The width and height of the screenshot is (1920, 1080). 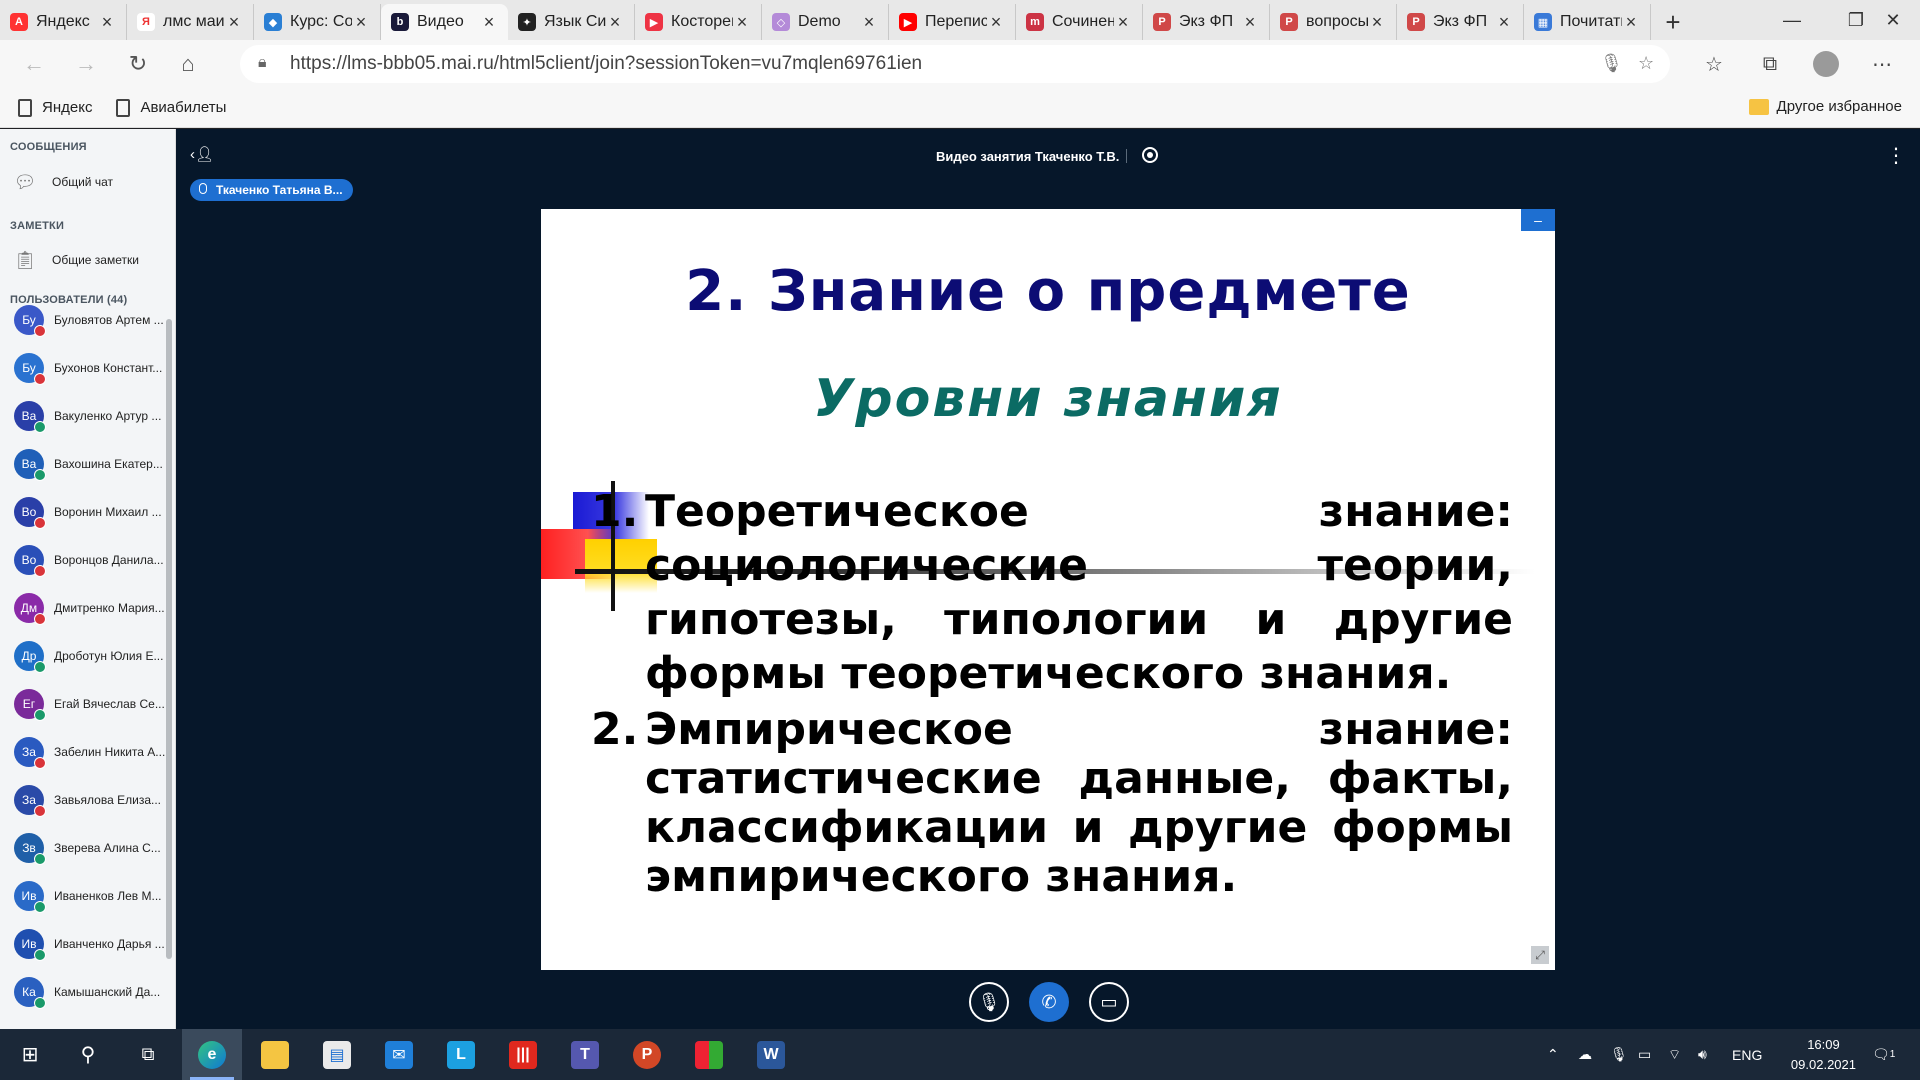 What do you see at coordinates (55, 107) in the screenshot?
I see `bookmark-yandex: Яндекс` at bounding box center [55, 107].